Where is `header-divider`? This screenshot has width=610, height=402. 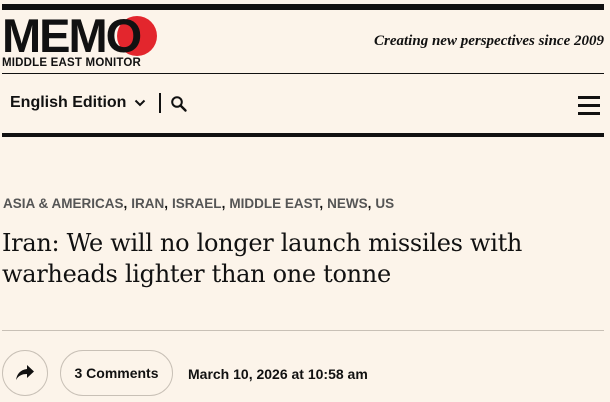 header-divider is located at coordinates (303, 73).